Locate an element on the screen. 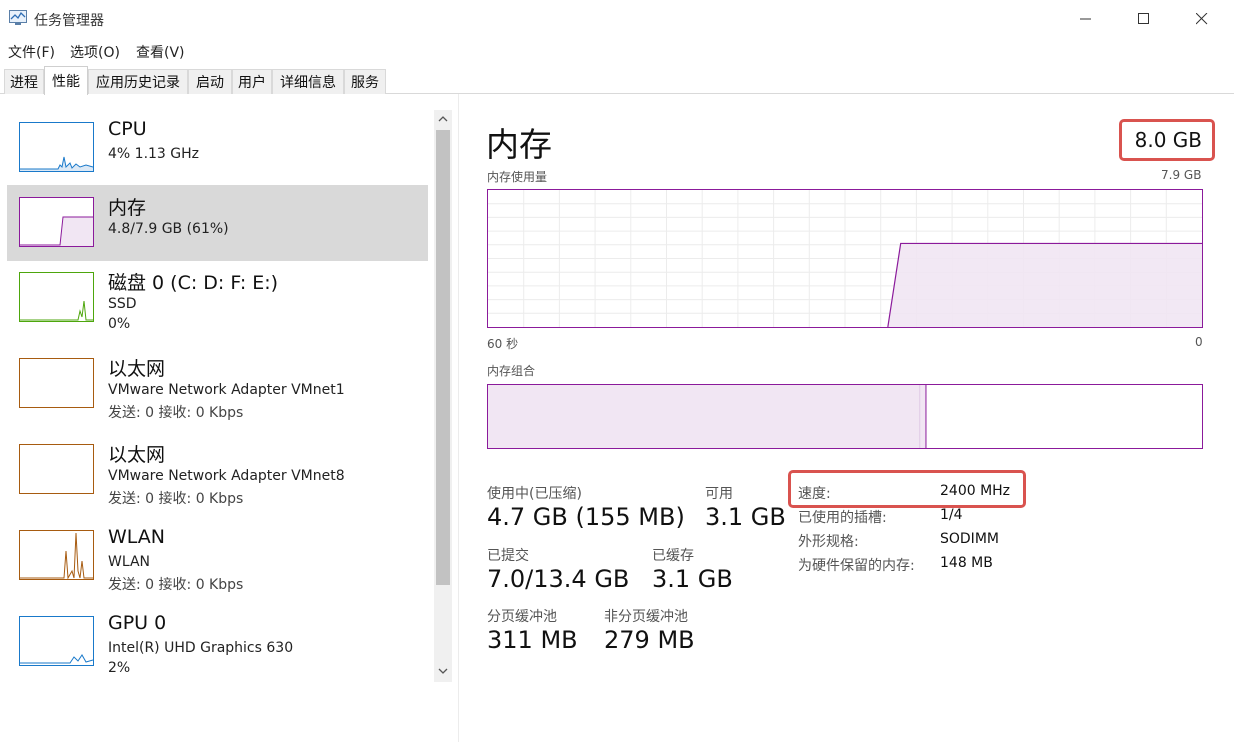 The image size is (1234, 742). close-button is located at coordinates (1202, 19).